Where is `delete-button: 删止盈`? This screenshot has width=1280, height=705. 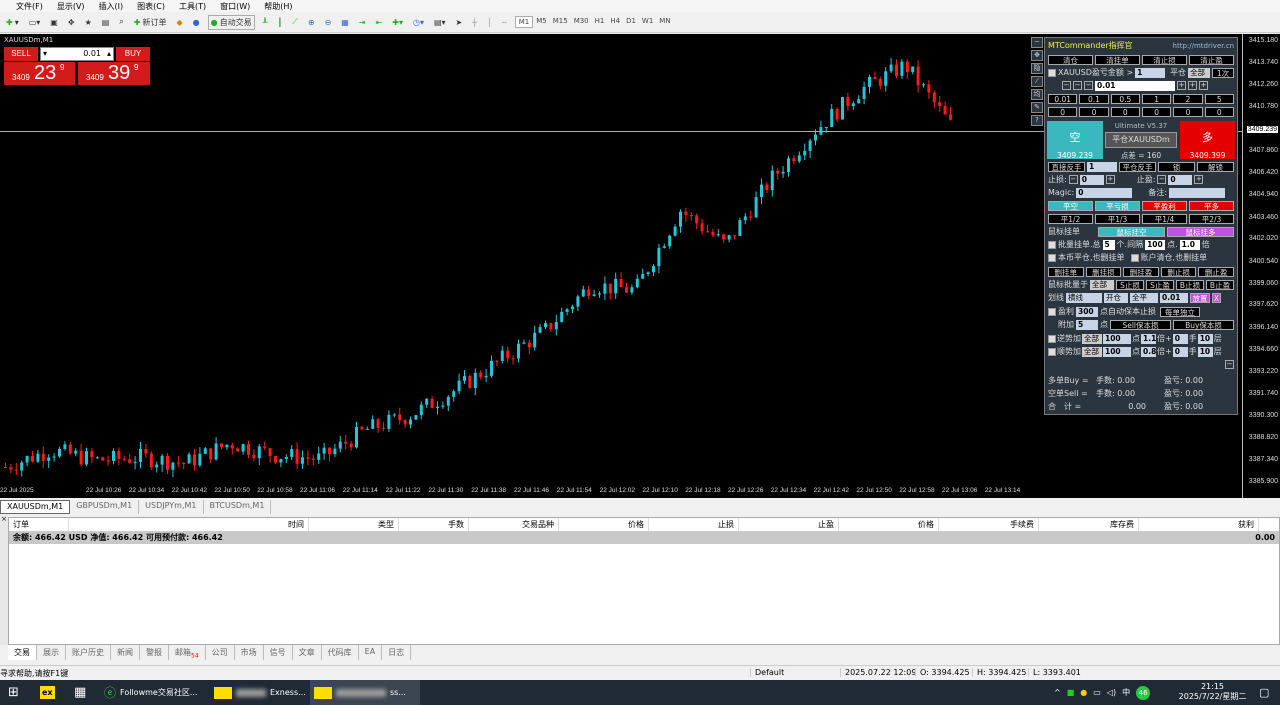 delete-button: 删止盈 is located at coordinates (1216, 271).